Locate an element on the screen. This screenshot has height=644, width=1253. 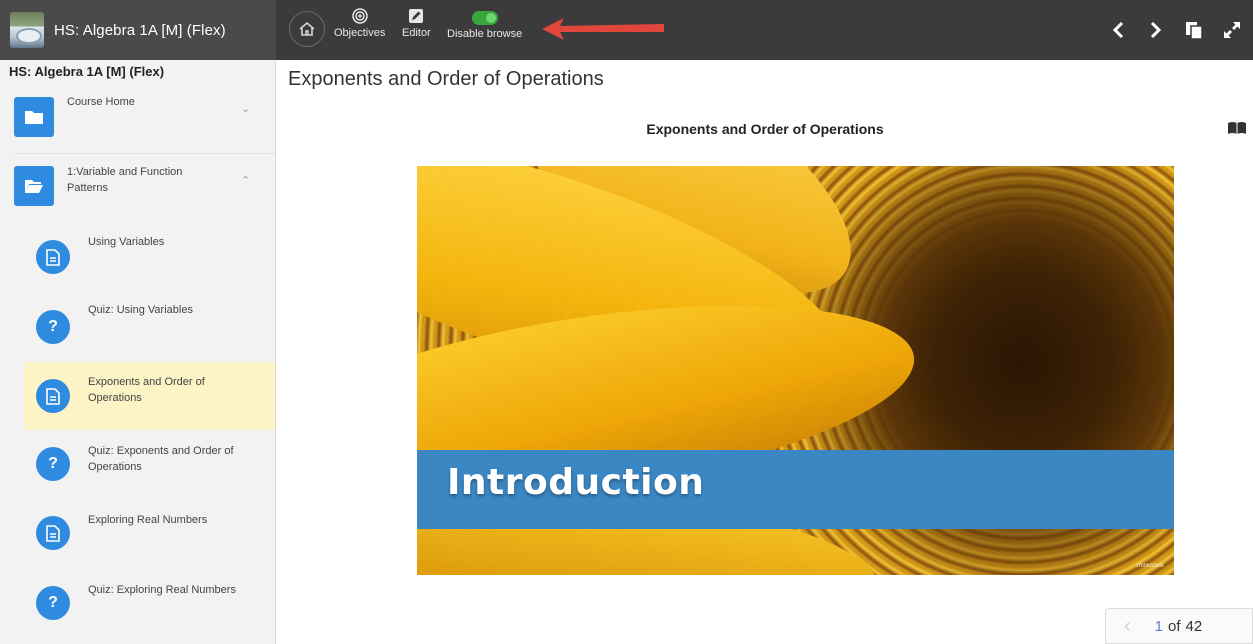
editor-icon is located at coordinates (416, 16).